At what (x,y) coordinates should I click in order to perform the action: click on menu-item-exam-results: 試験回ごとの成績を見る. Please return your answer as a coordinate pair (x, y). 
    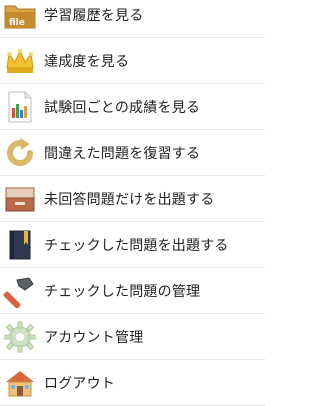
    Looking at the image, I should click on (132, 107).